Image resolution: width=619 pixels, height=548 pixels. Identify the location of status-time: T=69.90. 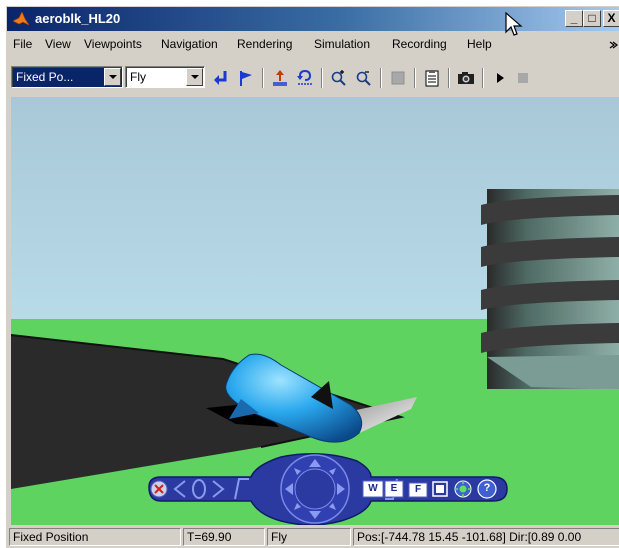
(224, 537).